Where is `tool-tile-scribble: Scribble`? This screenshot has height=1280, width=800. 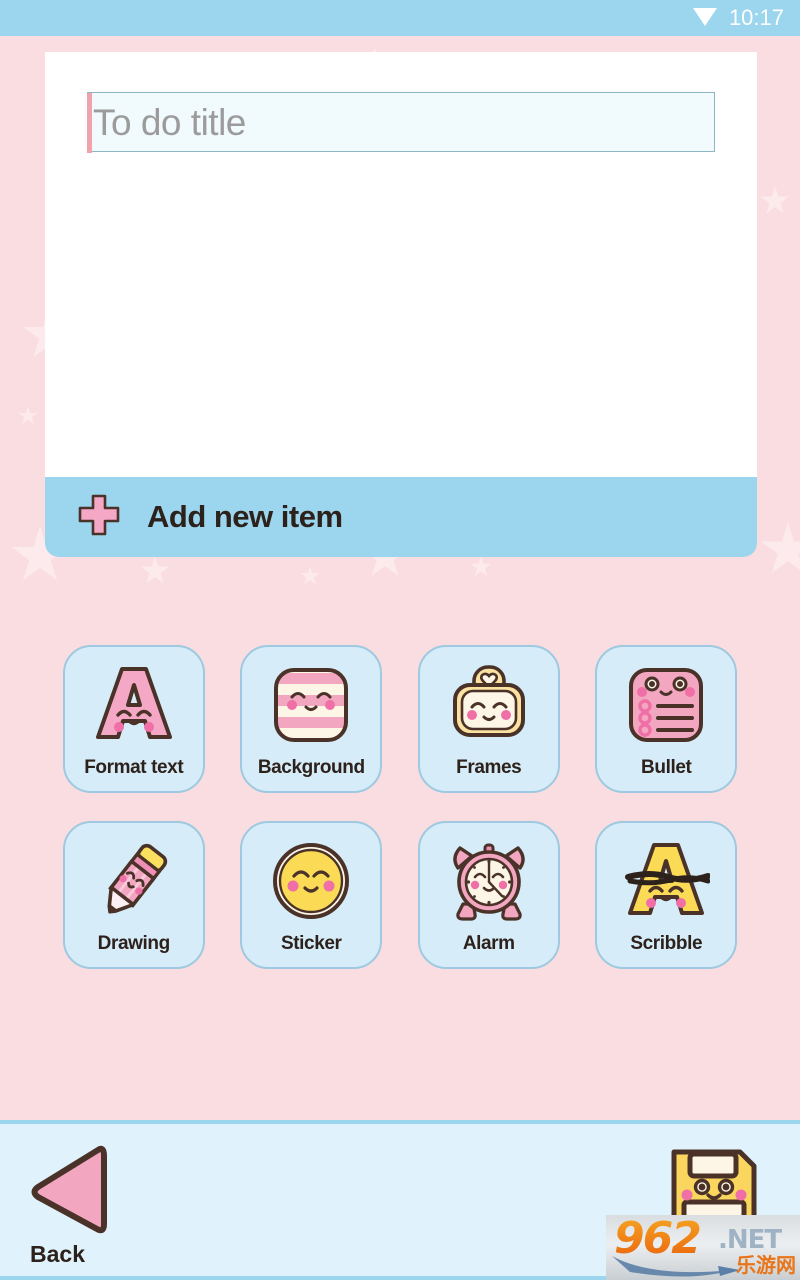 tool-tile-scribble: Scribble is located at coordinates (666, 895).